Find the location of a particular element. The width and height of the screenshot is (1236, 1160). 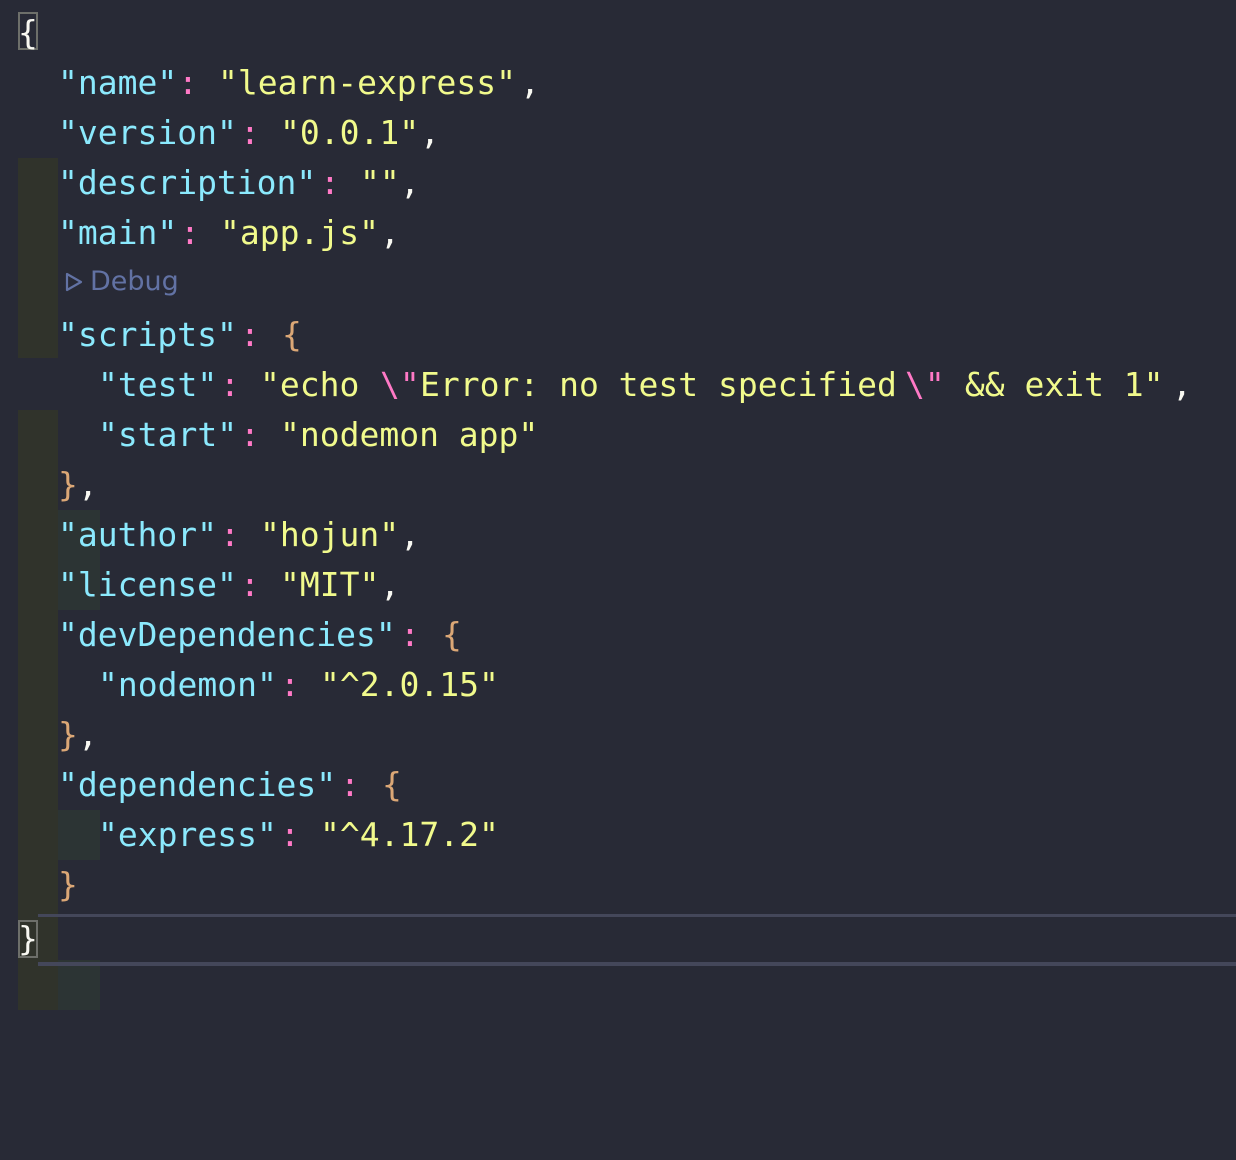

json-string: "0.0.1" is located at coordinates (350, 132).